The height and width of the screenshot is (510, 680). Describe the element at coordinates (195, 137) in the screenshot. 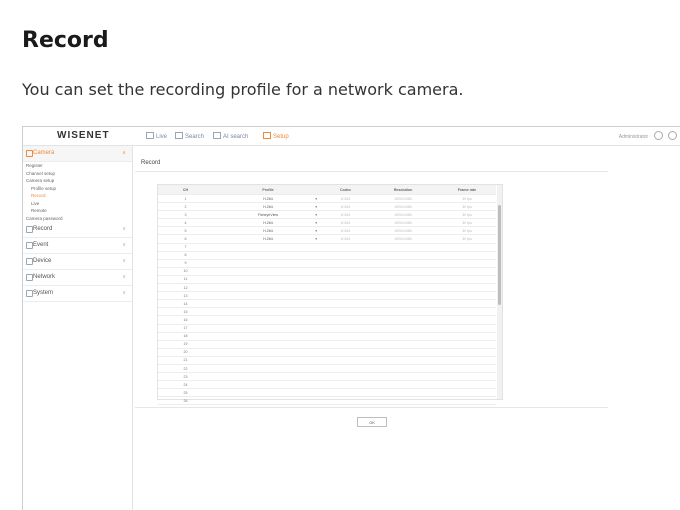

I see `nav-search-label: Search` at that location.